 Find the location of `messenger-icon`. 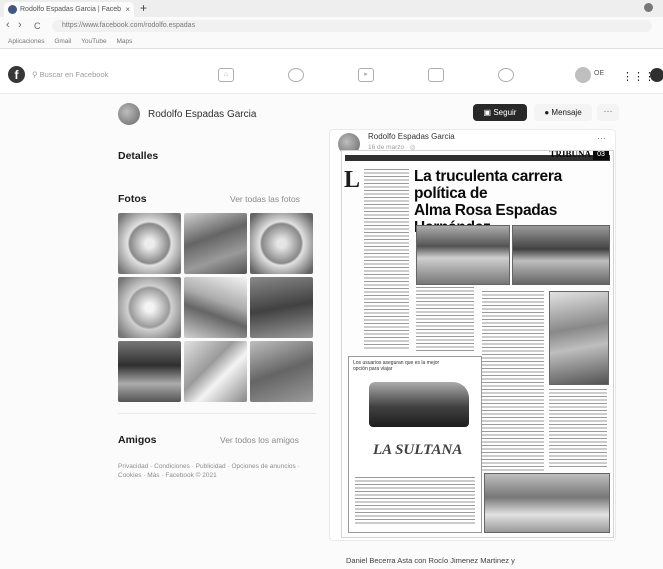

messenger-icon is located at coordinates (656, 75).